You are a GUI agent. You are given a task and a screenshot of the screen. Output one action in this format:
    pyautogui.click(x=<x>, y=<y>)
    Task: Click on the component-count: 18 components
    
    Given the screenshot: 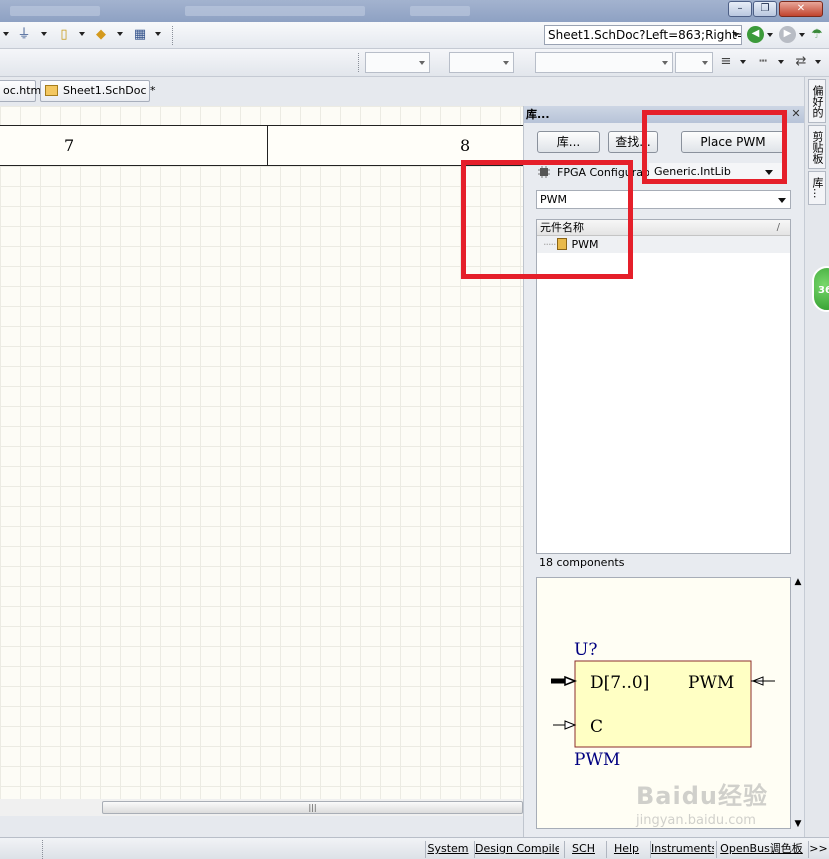 What is the action you would take?
    pyautogui.click(x=582, y=562)
    